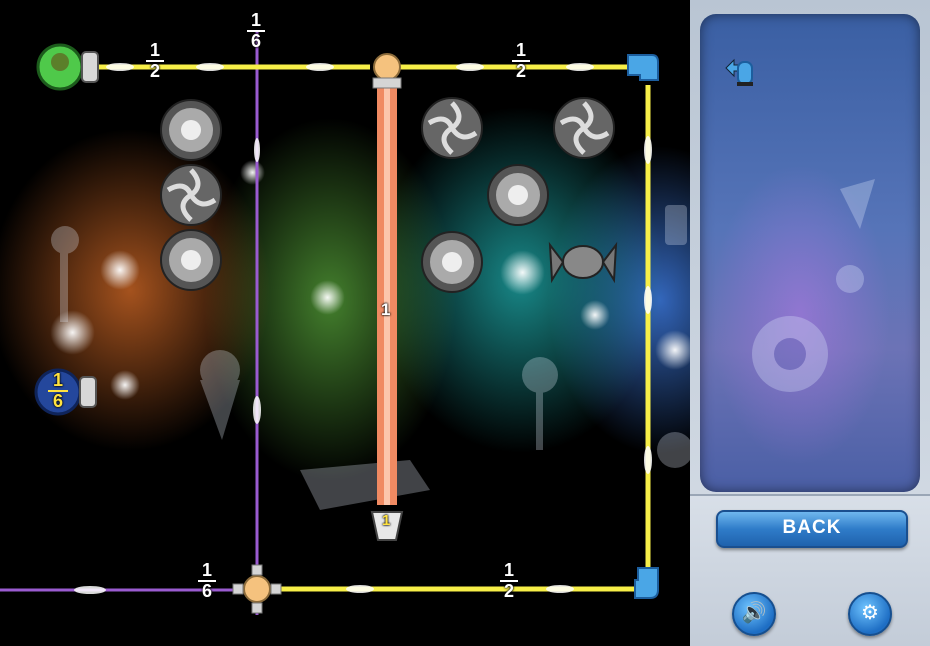 The width and height of the screenshot is (930, 646). I want to click on splitter-bottom, so click(257, 589).